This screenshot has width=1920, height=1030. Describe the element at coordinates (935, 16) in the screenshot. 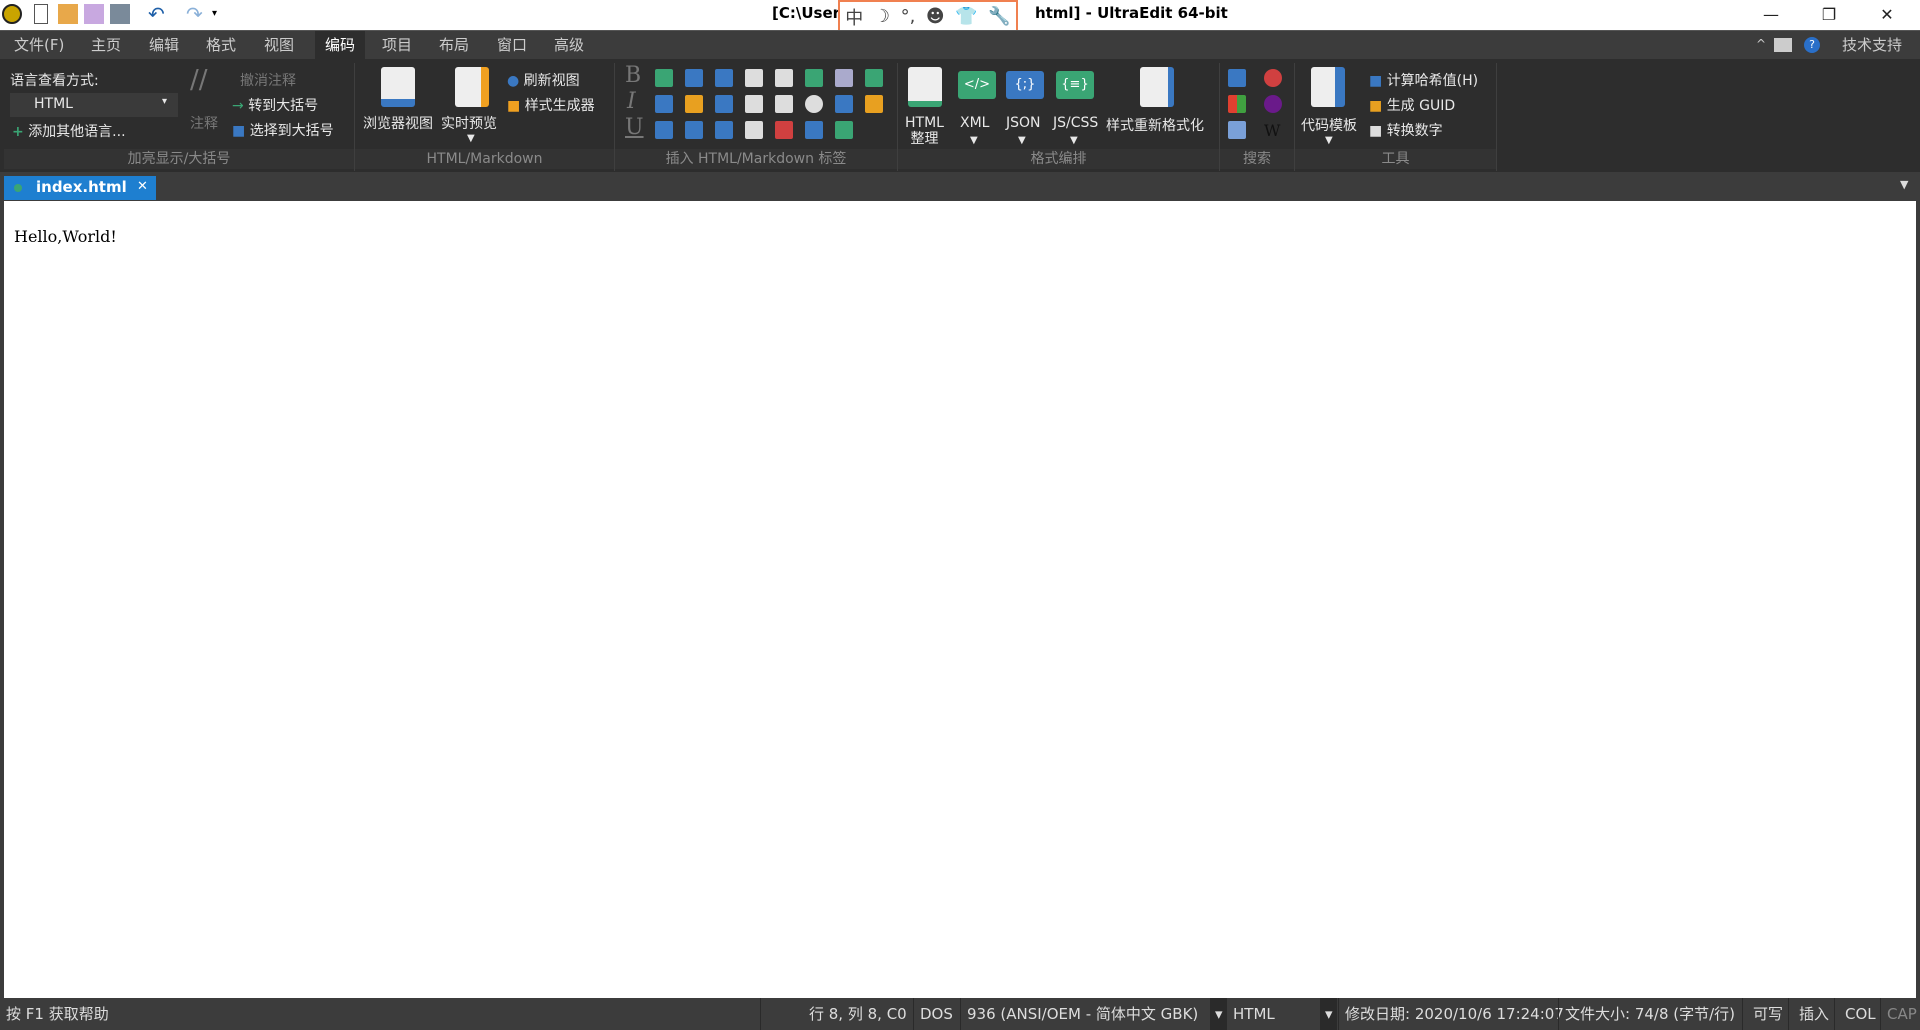

I see `ime-user-icon: ☻` at that location.